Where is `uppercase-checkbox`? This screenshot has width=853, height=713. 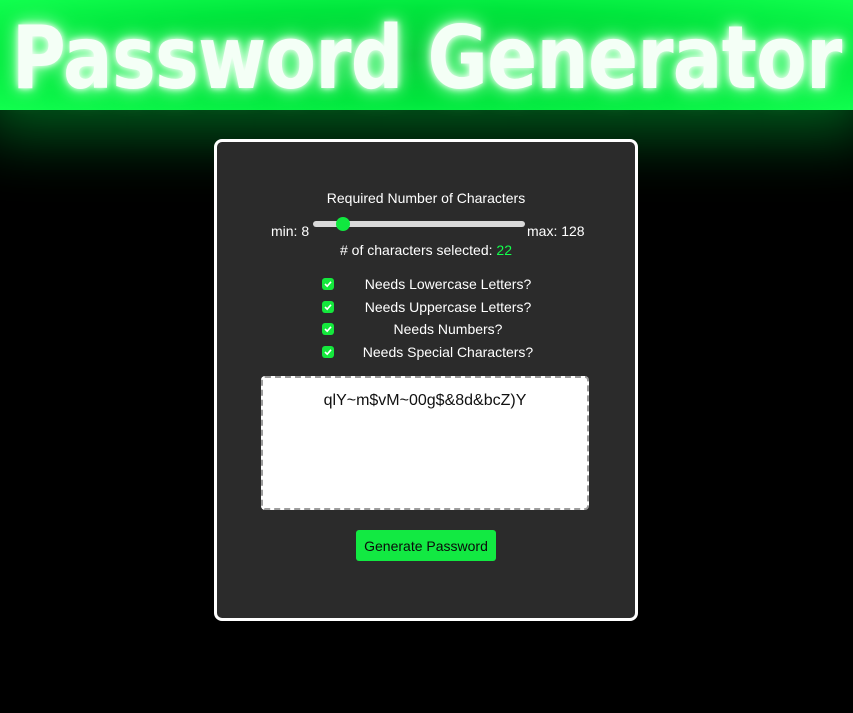 uppercase-checkbox is located at coordinates (328, 306).